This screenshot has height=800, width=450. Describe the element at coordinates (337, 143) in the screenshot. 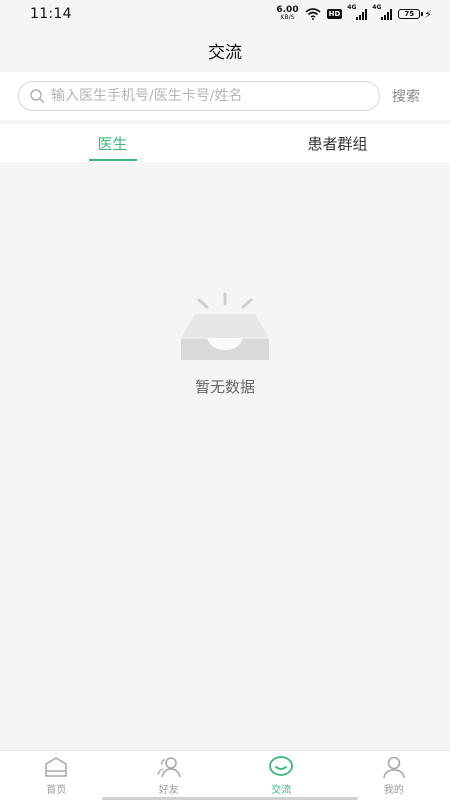

I see `tab-patient-groups: 患者群组` at that location.